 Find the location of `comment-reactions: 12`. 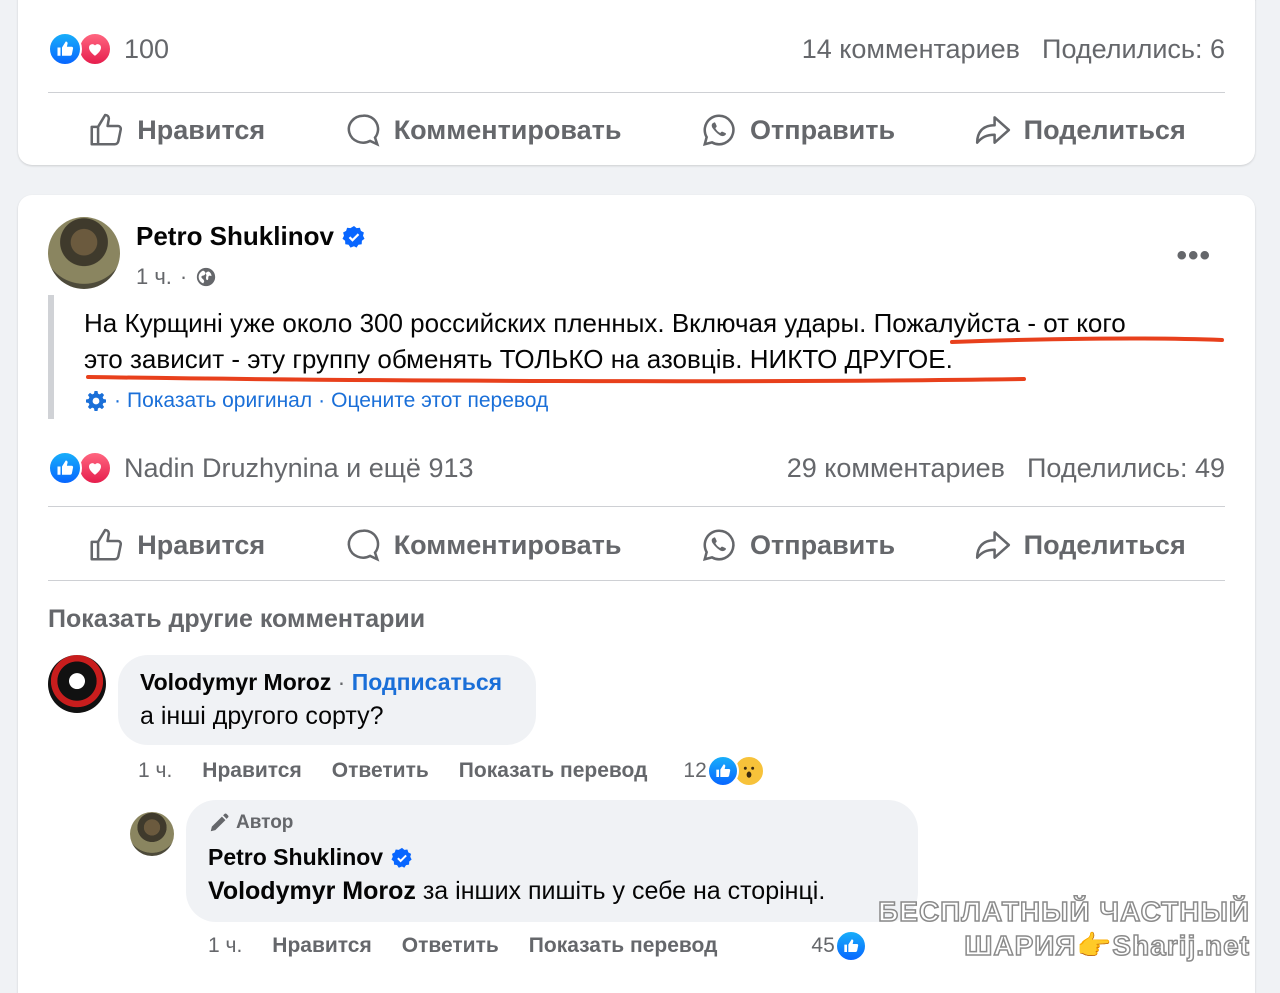

comment-reactions: 12 is located at coordinates (724, 771).